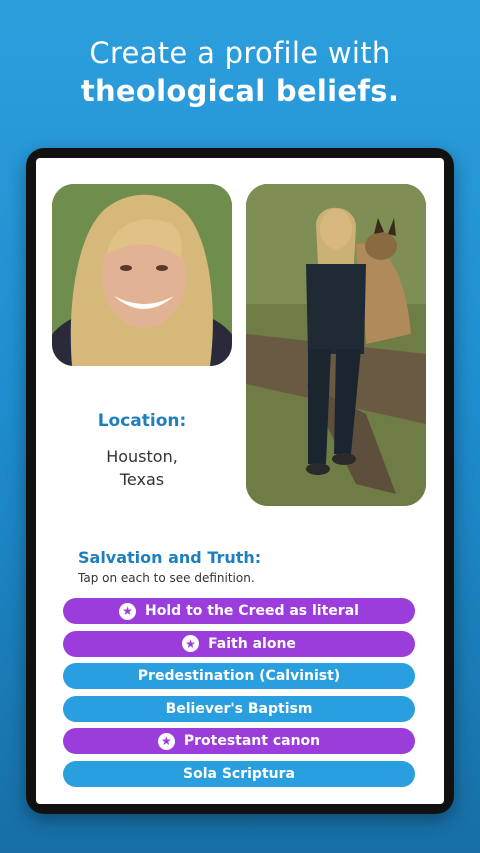  I want to click on belief-chip-label: Protestant canon, so click(252, 741).